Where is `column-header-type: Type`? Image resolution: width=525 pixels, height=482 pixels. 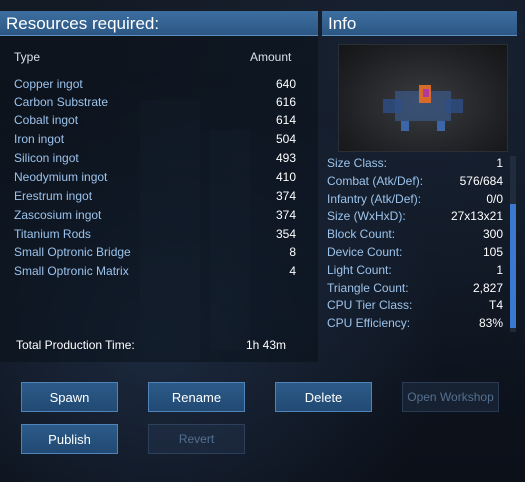
column-header-type: Type is located at coordinates (27, 57).